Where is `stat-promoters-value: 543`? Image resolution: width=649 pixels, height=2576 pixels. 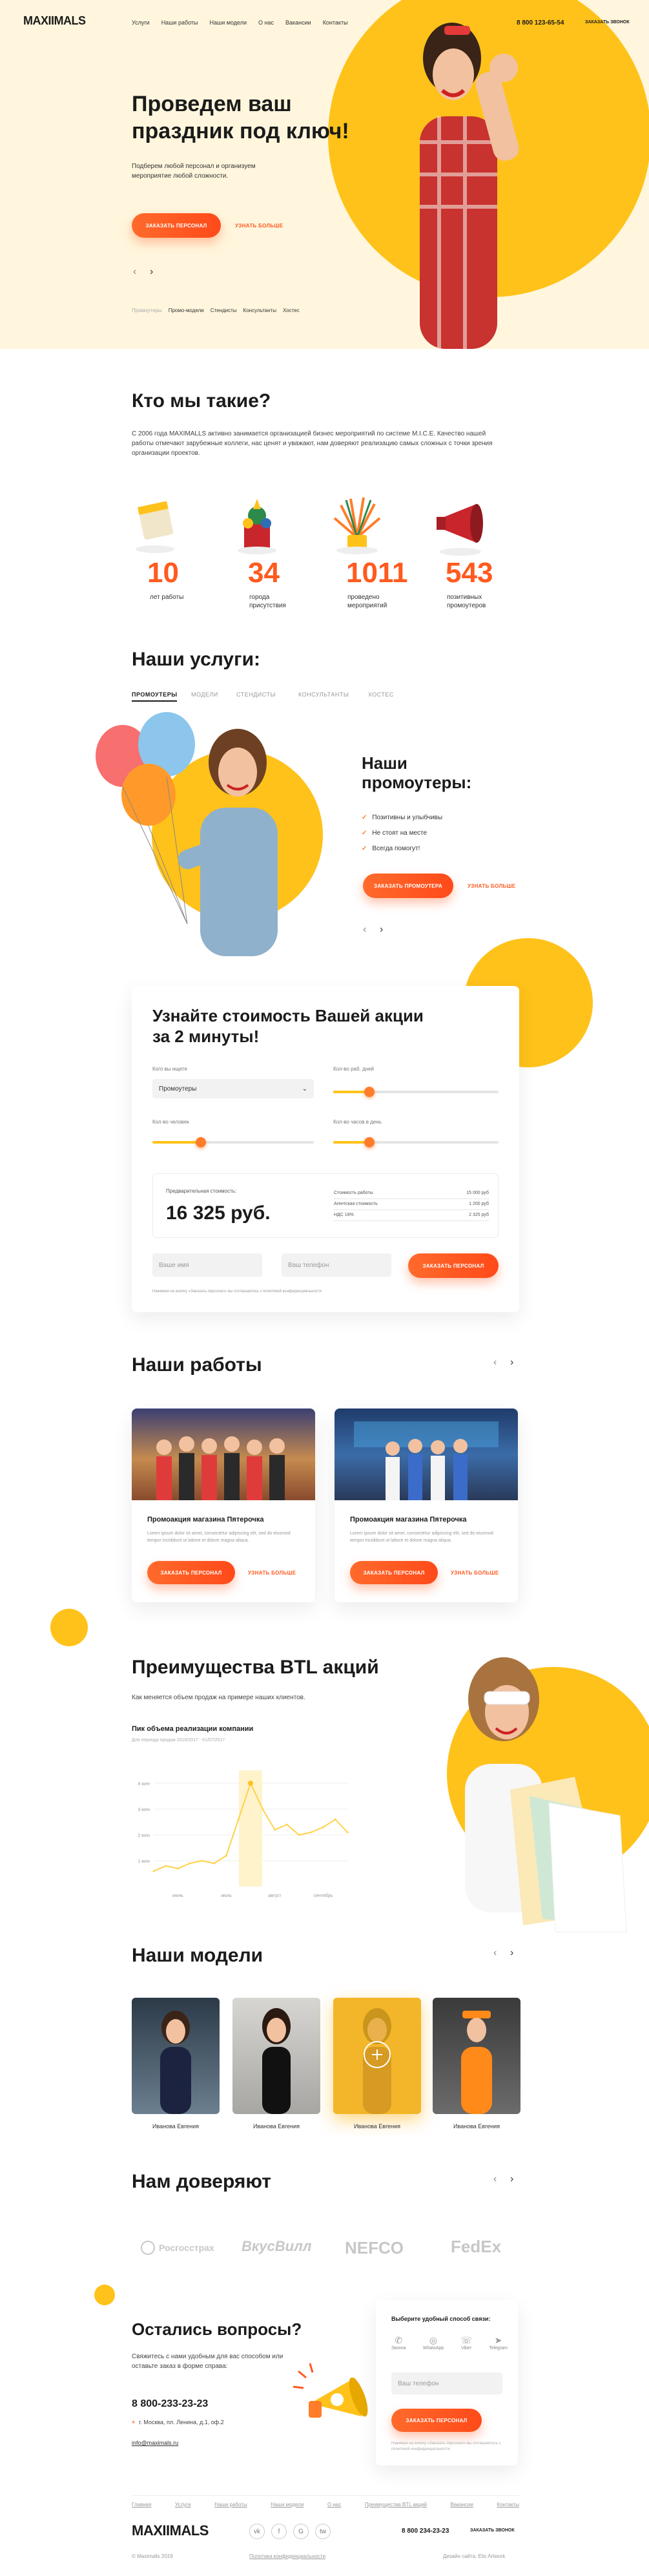
stat-promoters-value: 543 is located at coordinates (469, 573).